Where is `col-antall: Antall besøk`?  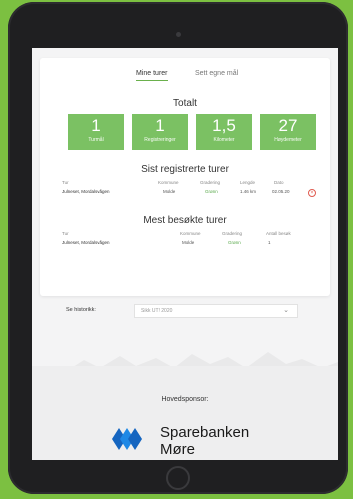
col-antall: Antall besøk is located at coordinates (278, 233).